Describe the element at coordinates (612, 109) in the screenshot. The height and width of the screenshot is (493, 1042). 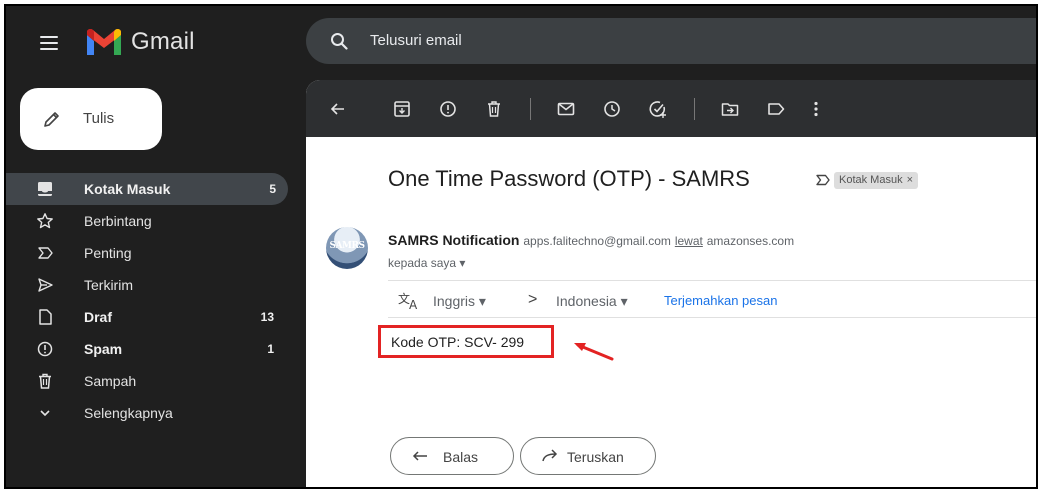
I see `snooze-icon` at that location.